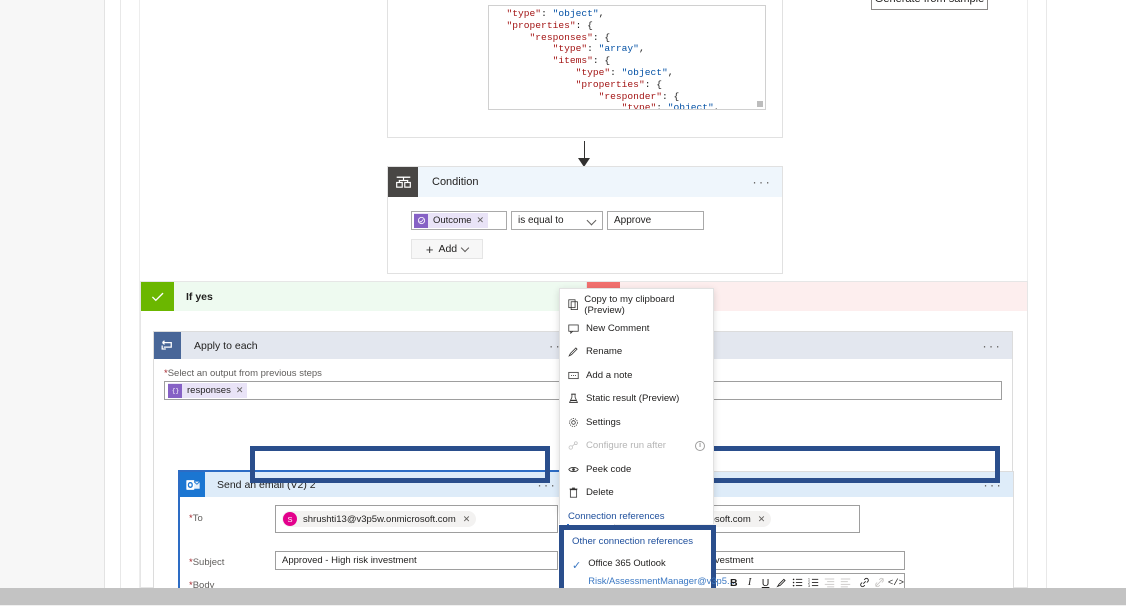 The image size is (1126, 606). What do you see at coordinates (636, 516) in the screenshot?
I see `connection-references-header: Connection references` at bounding box center [636, 516].